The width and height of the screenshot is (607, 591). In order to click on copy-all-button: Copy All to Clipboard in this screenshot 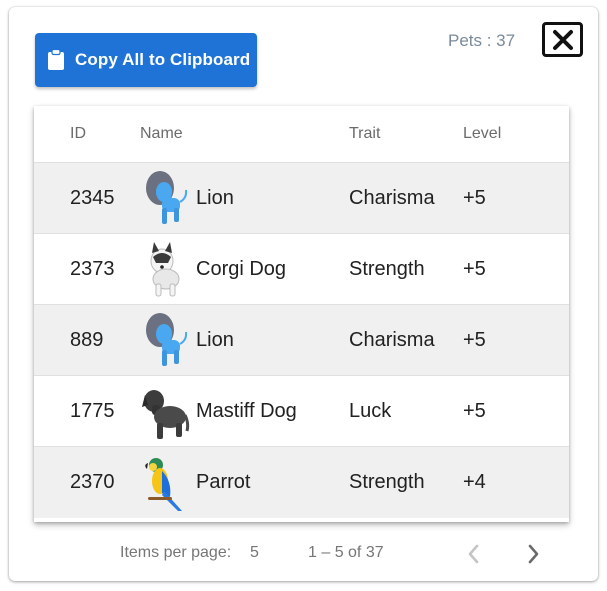, I will do `click(146, 60)`.